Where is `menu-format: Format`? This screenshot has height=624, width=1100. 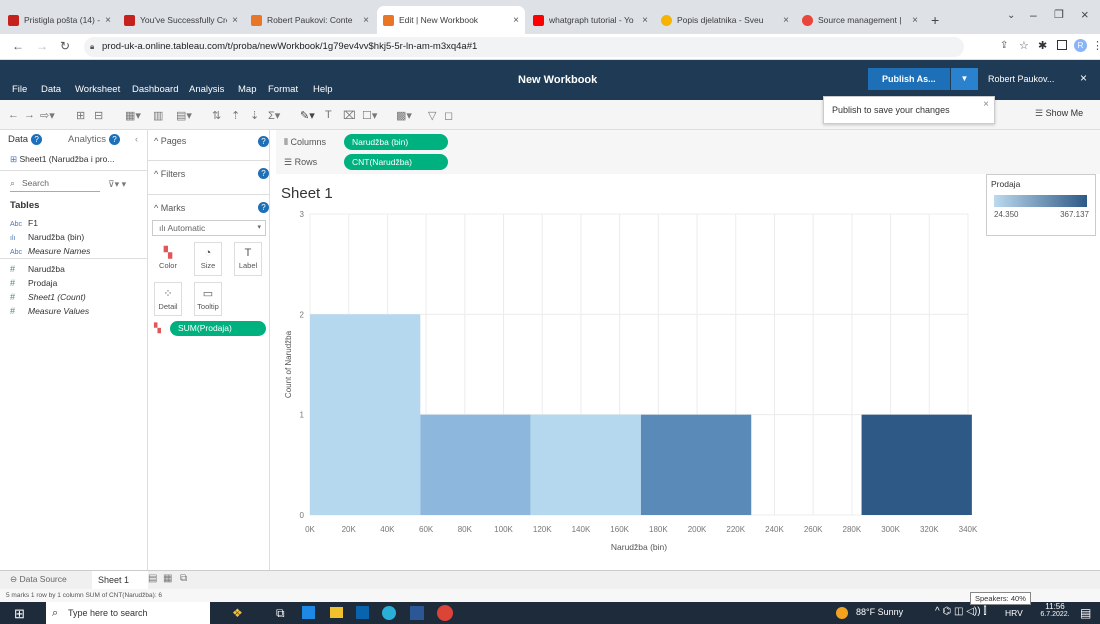 menu-format: Format is located at coordinates (283, 89).